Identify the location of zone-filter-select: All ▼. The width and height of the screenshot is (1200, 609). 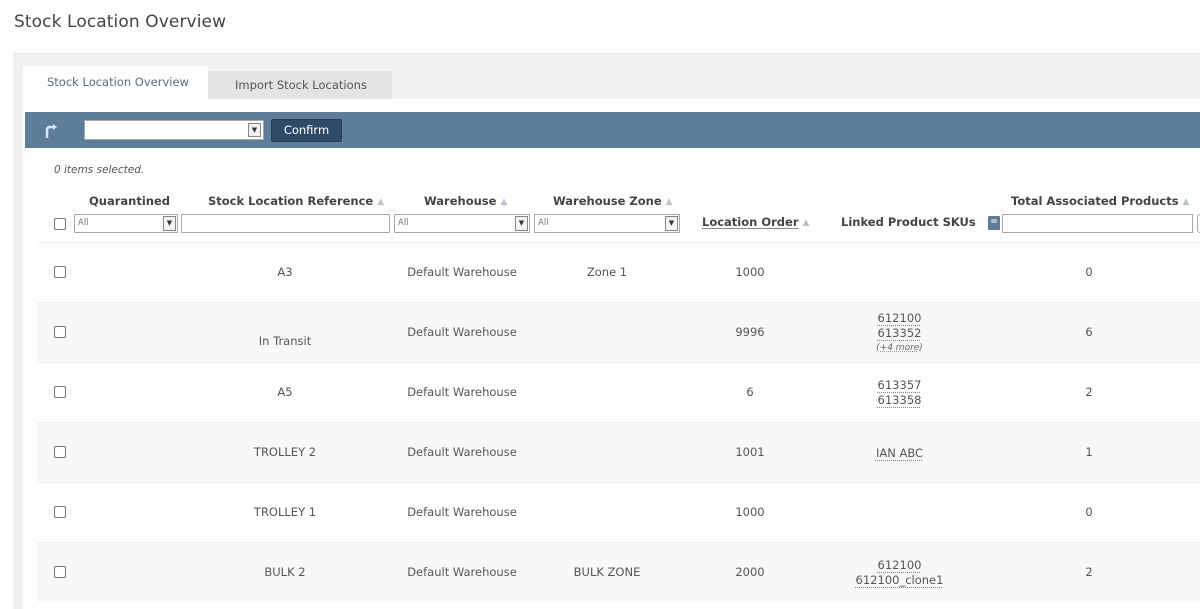
(607, 223).